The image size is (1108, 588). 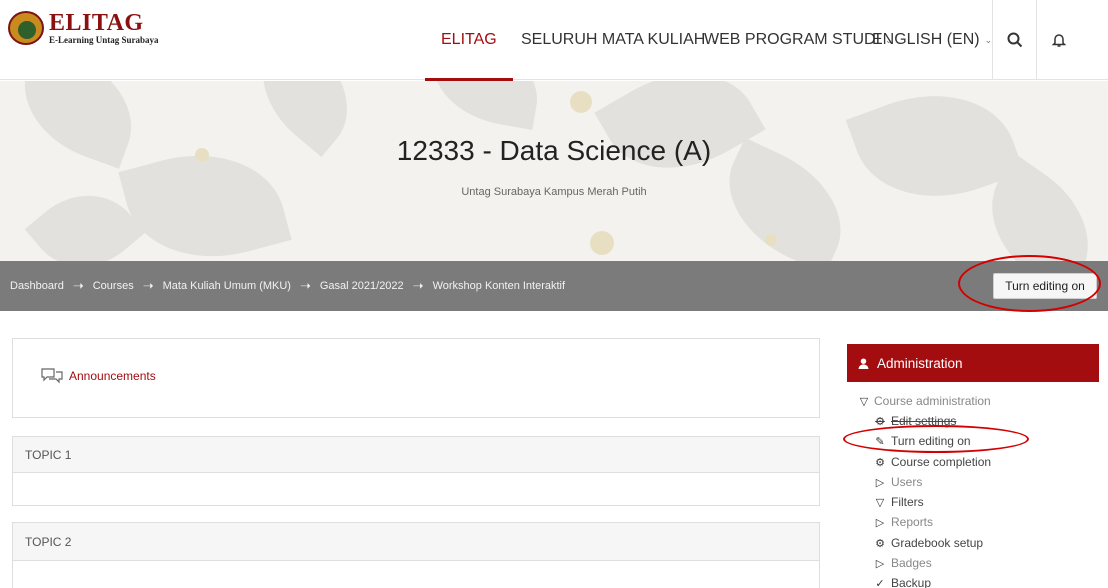 I want to click on nav-item-elitag: ELITAG, so click(x=469, y=40).